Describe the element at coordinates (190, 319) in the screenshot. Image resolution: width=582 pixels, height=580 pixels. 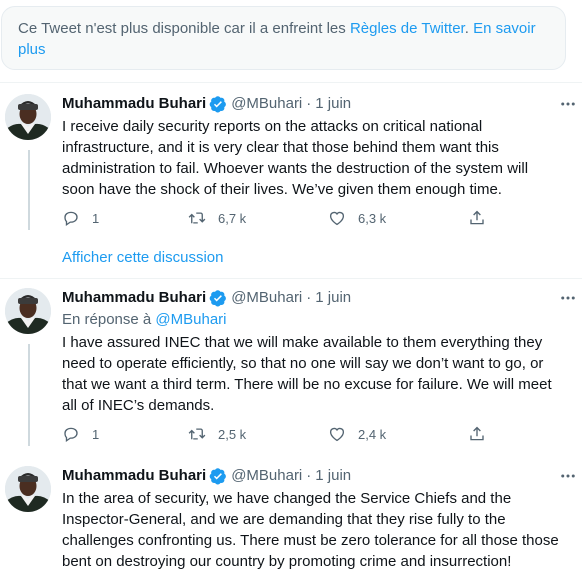
I see `reply-to-handle: @MBuhari` at that location.